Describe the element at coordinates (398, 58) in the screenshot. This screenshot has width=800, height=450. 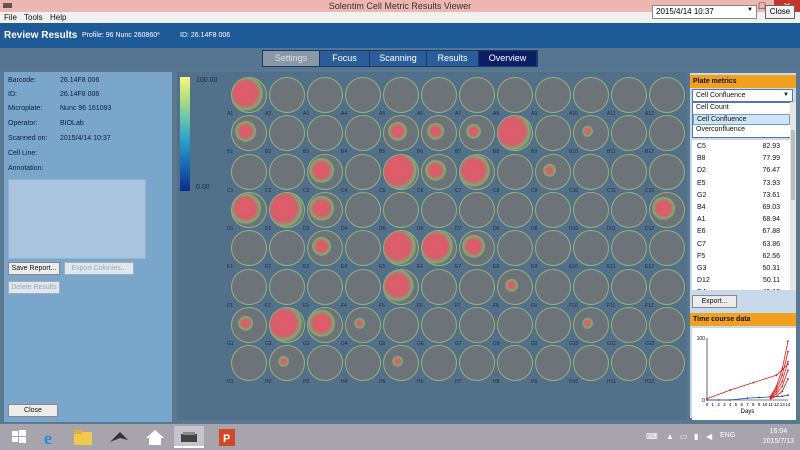
I see `tab-scanning: Scanning` at that location.